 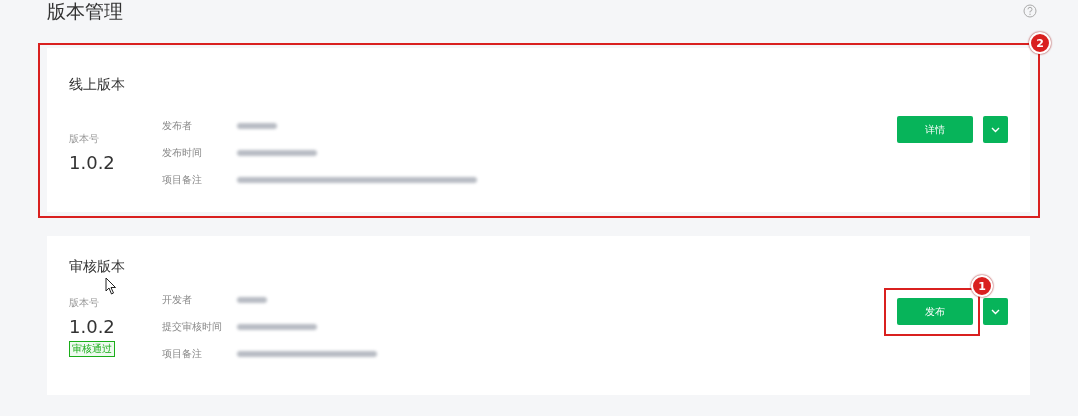 I want to click on help-icon, so click(x=1030, y=11).